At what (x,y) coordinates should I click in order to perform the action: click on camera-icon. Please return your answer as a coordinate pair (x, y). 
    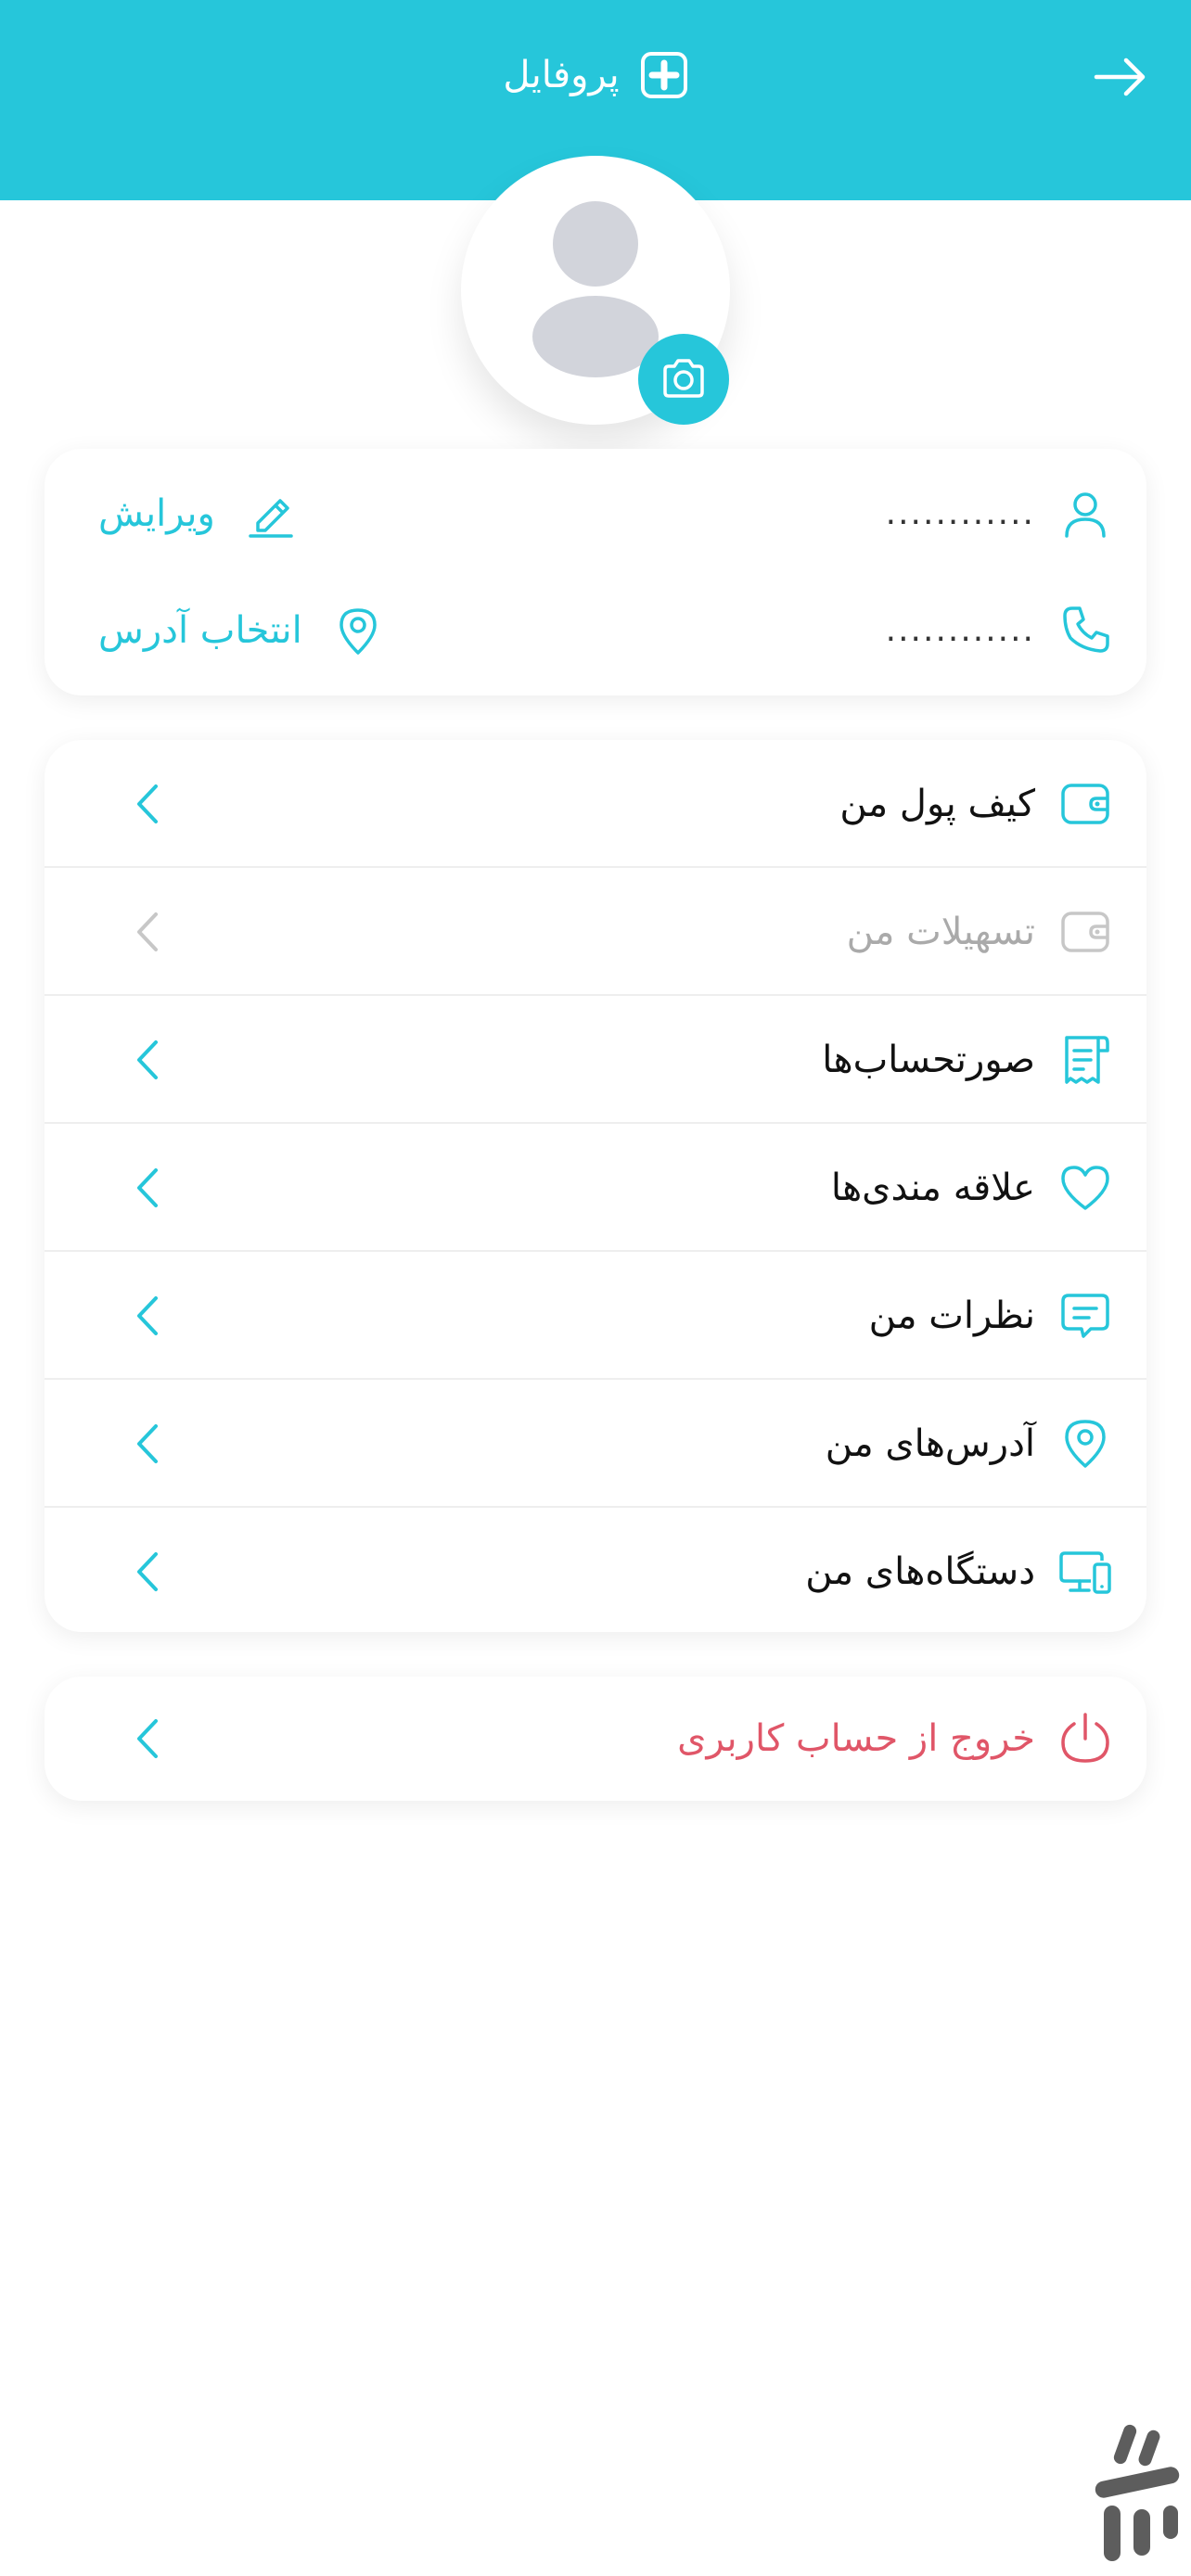
    Looking at the image, I should click on (683, 378).